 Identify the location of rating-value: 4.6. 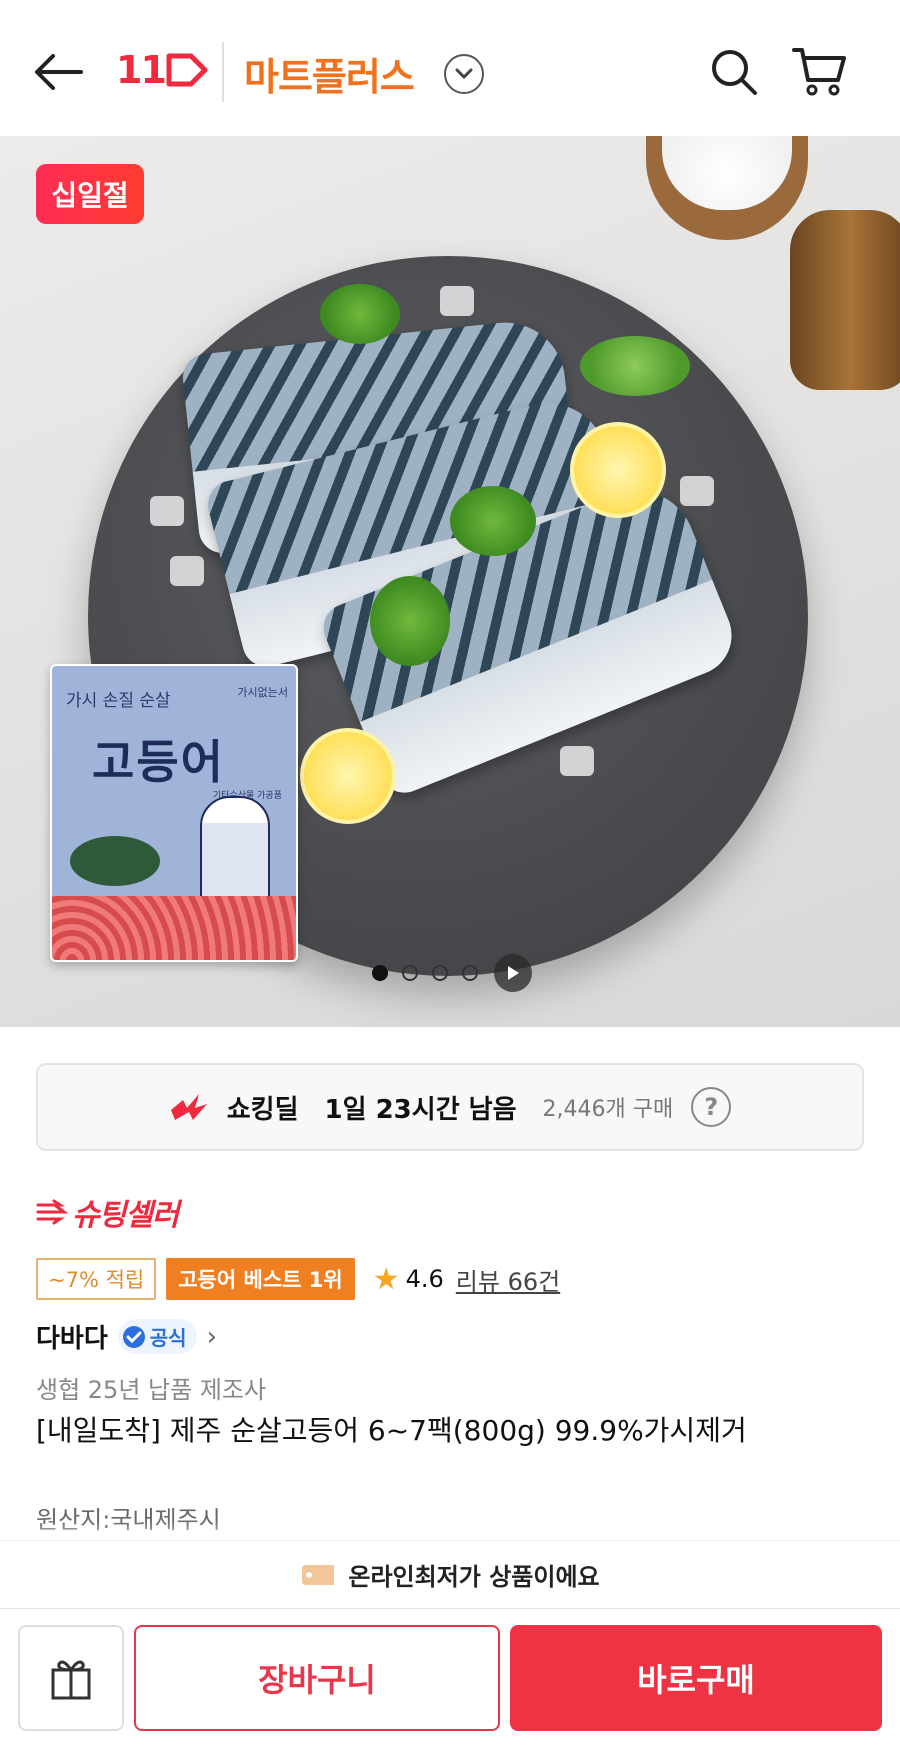
(424, 1279).